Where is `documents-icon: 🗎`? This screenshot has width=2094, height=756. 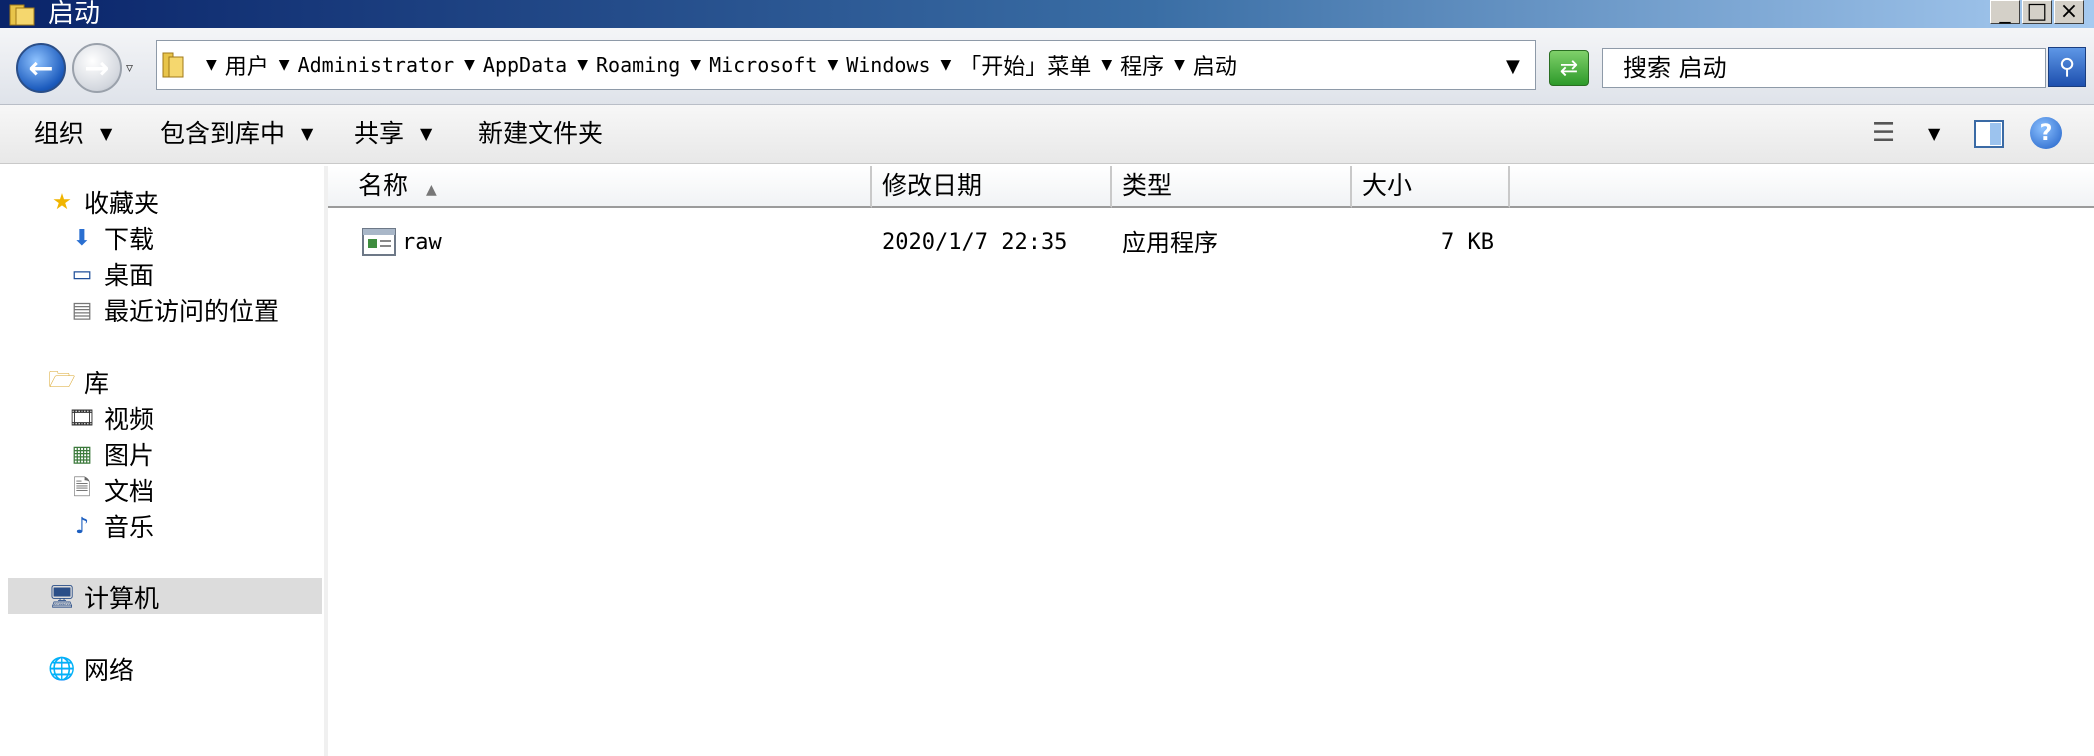
documents-icon: 🗎 is located at coordinates (82, 488).